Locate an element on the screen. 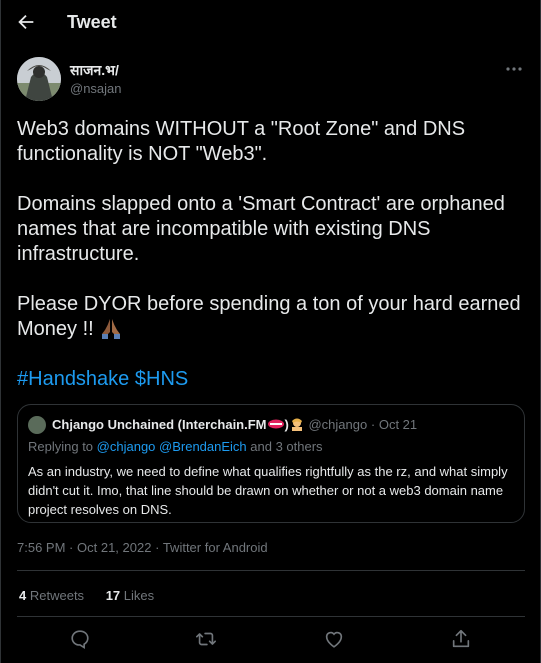  reply-button is located at coordinates (80, 639).